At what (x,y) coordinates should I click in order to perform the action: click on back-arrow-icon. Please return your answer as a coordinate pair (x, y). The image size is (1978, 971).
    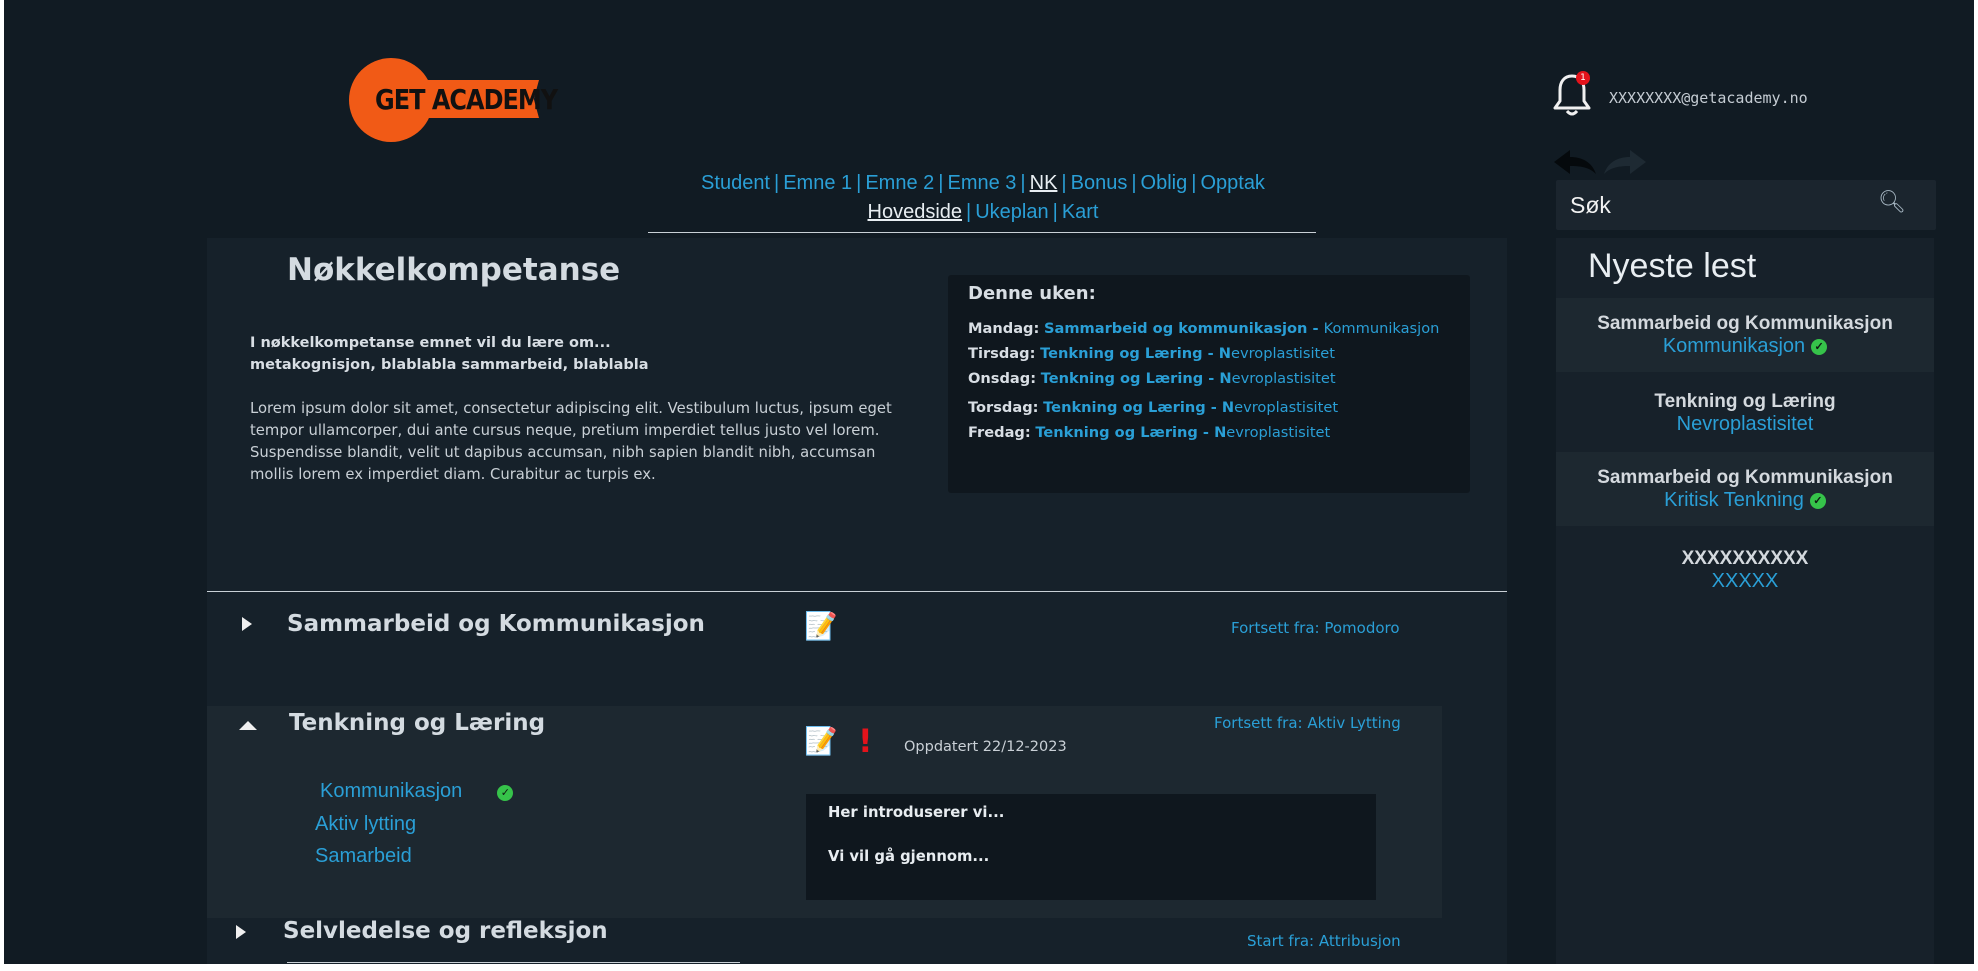
    Looking at the image, I should click on (1575, 162).